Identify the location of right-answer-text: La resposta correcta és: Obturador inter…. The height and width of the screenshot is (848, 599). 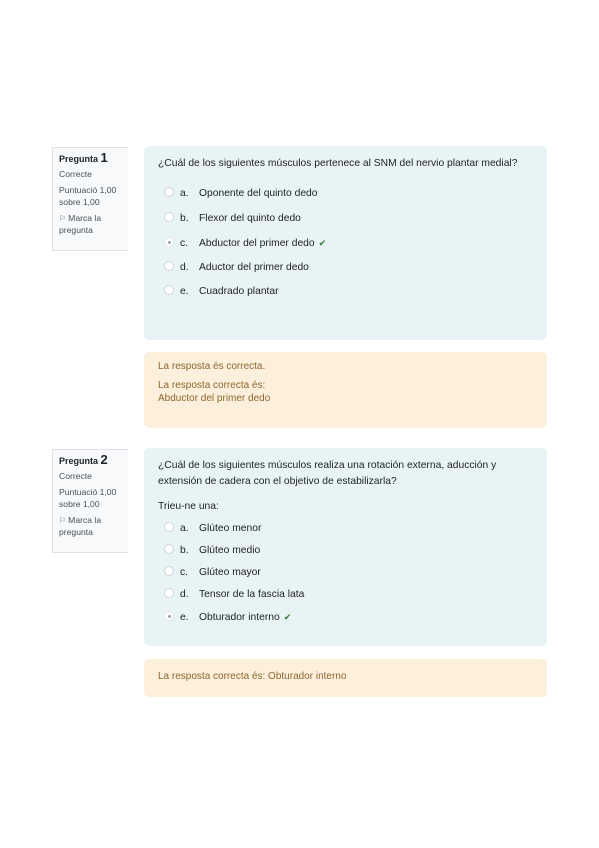
(252, 676).